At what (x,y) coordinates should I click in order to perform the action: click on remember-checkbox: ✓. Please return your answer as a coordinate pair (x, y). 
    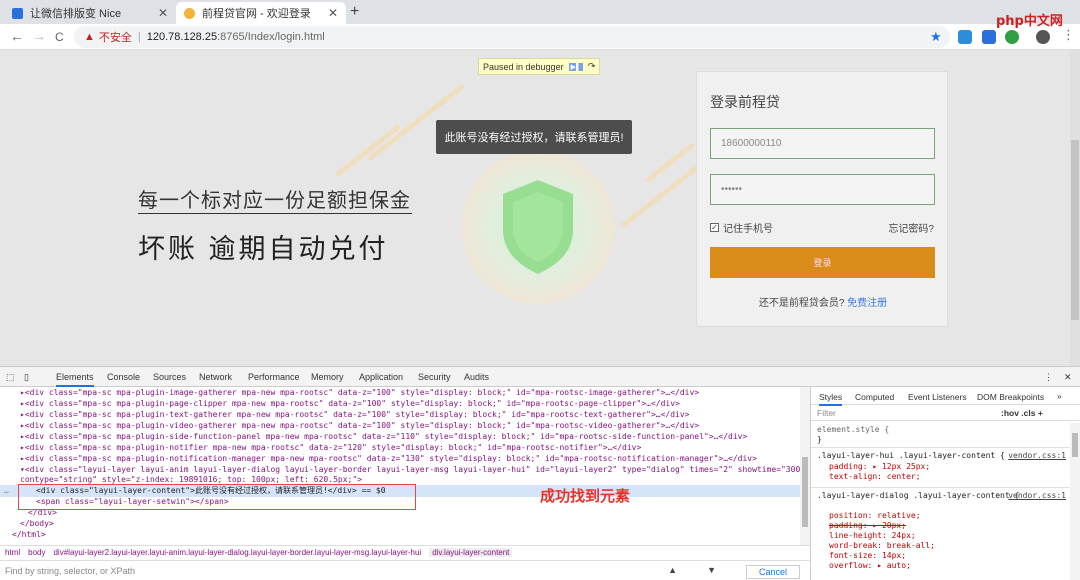
    Looking at the image, I should click on (714, 227).